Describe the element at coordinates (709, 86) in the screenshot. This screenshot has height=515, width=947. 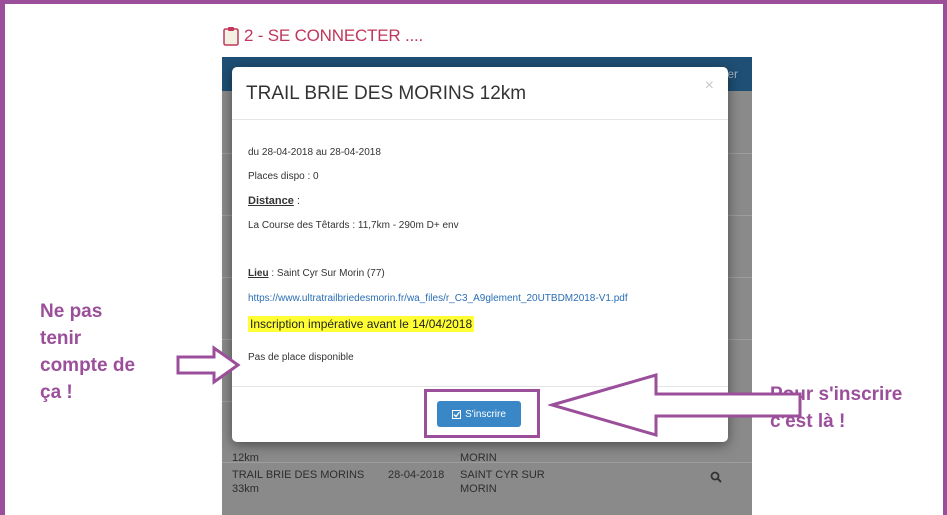
I see `close-icon: ×` at that location.